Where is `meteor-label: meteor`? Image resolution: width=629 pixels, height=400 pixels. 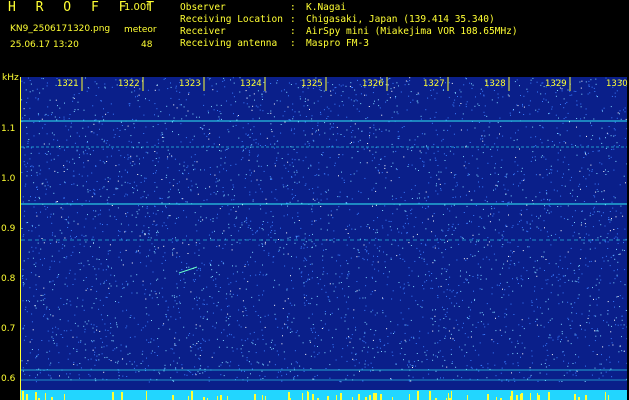 meteor-label: meteor is located at coordinates (140, 30).